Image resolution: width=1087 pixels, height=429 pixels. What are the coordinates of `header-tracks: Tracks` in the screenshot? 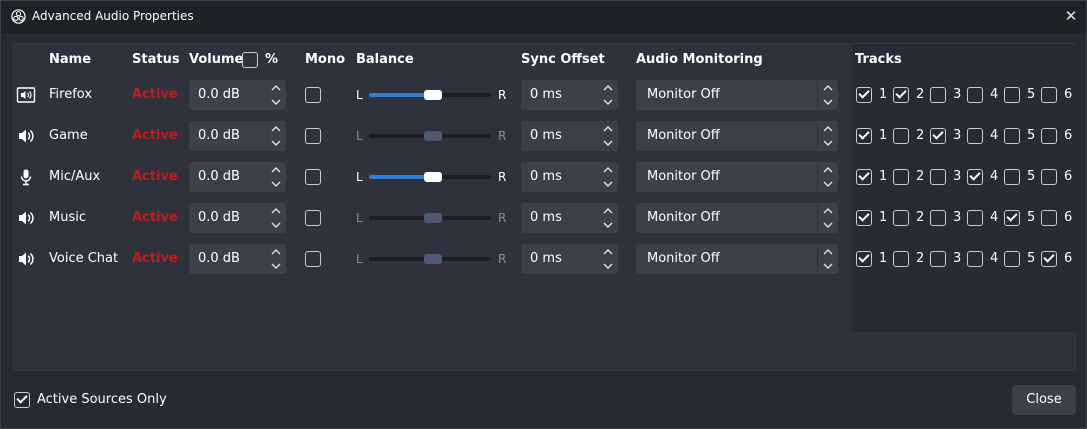 It's located at (878, 59).